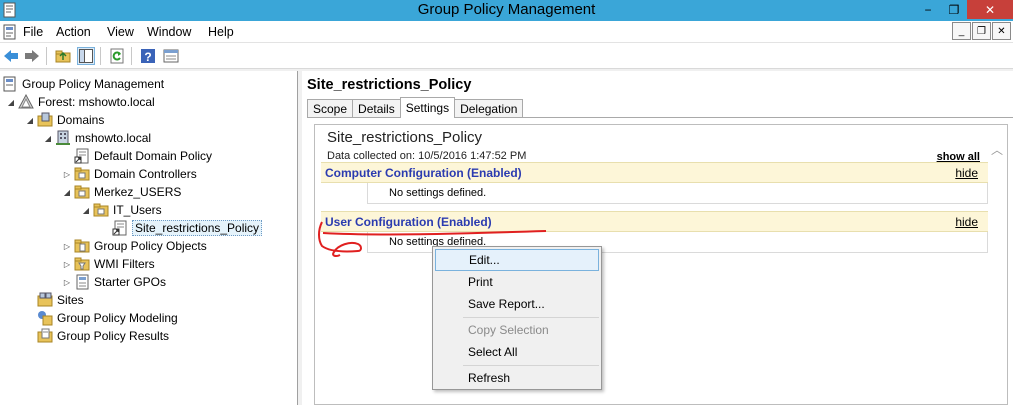 Image resolution: width=1013 pixels, height=405 pixels. What do you see at coordinates (423, 173) in the screenshot?
I see `computer-config-label: Computer Configuration (Enabled)` at bounding box center [423, 173].